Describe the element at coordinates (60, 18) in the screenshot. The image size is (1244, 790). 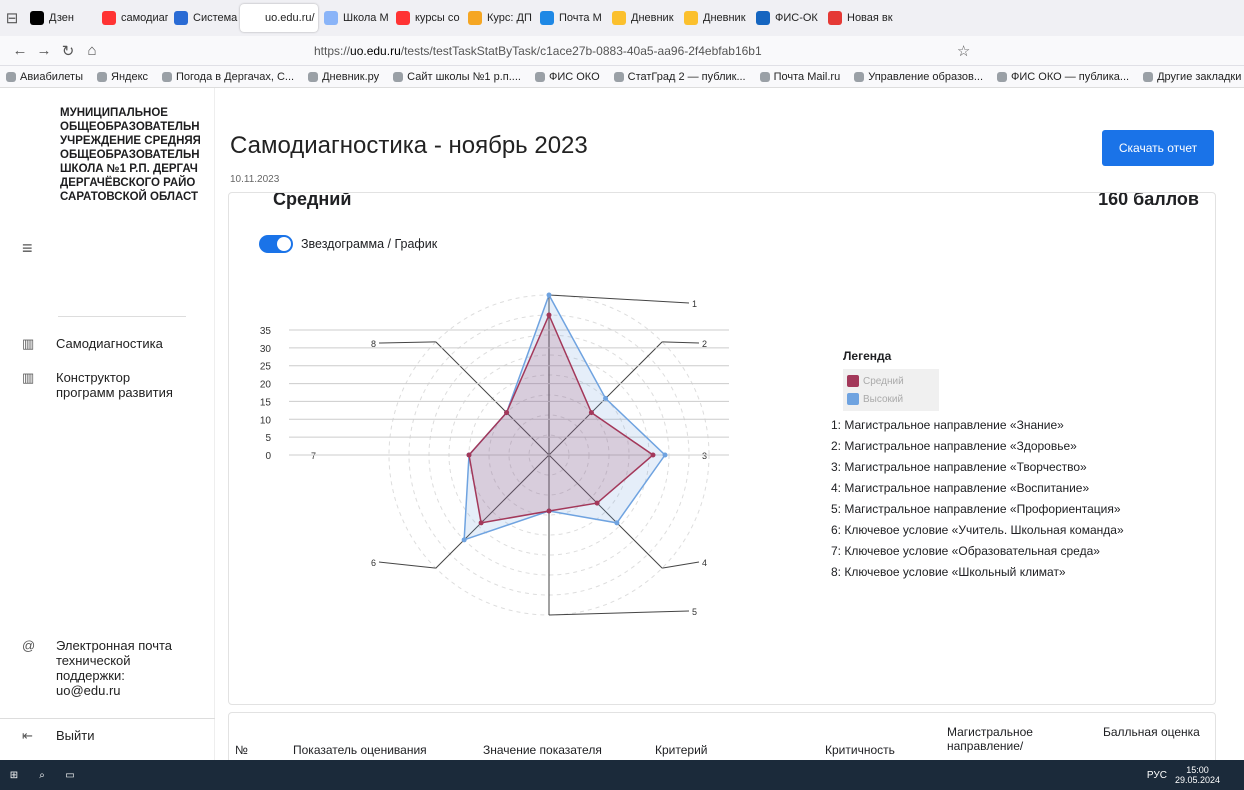
I see `browser-tab: Дзен` at that location.